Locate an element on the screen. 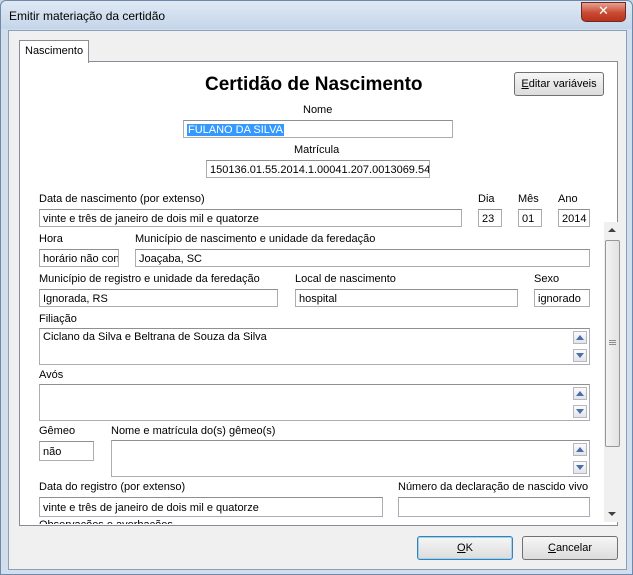 This screenshot has width=633, height=575. dia-input: 23 is located at coordinates (490, 218).